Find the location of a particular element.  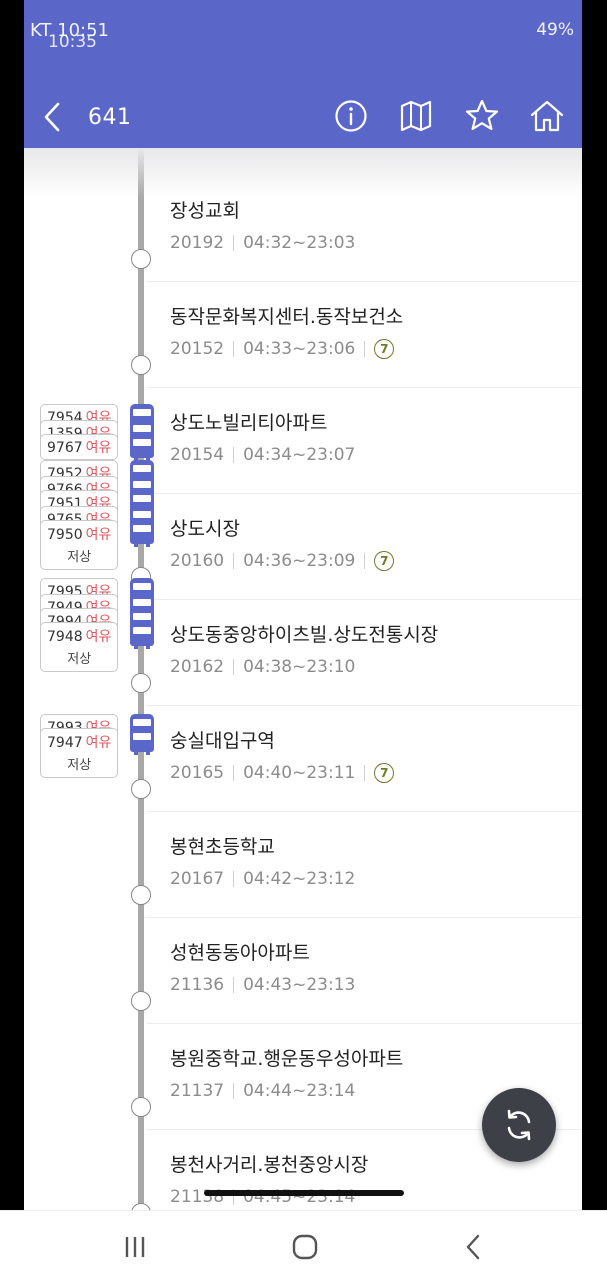

stop-meta: 20167 04:42~23:12 is located at coordinates (262, 879).